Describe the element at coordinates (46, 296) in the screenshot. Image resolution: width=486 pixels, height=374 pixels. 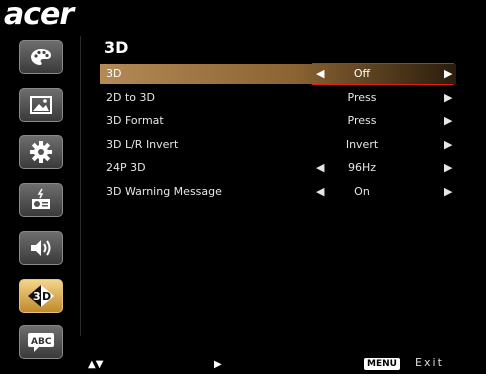
I see `svg-text: D` at that location.